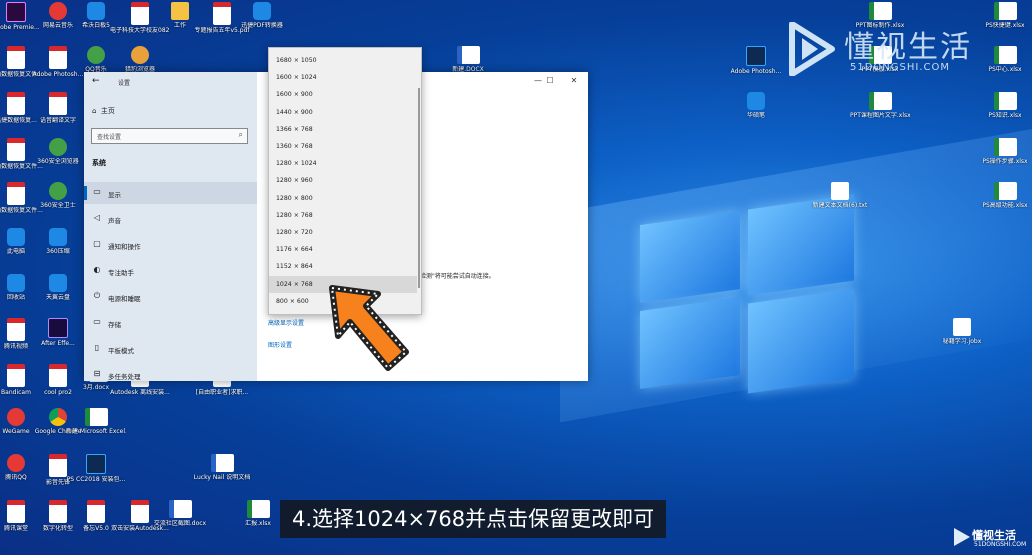 The image size is (1032, 555). Describe the element at coordinates (812, 49) in the screenshot. I see `brand-play-icon` at that location.